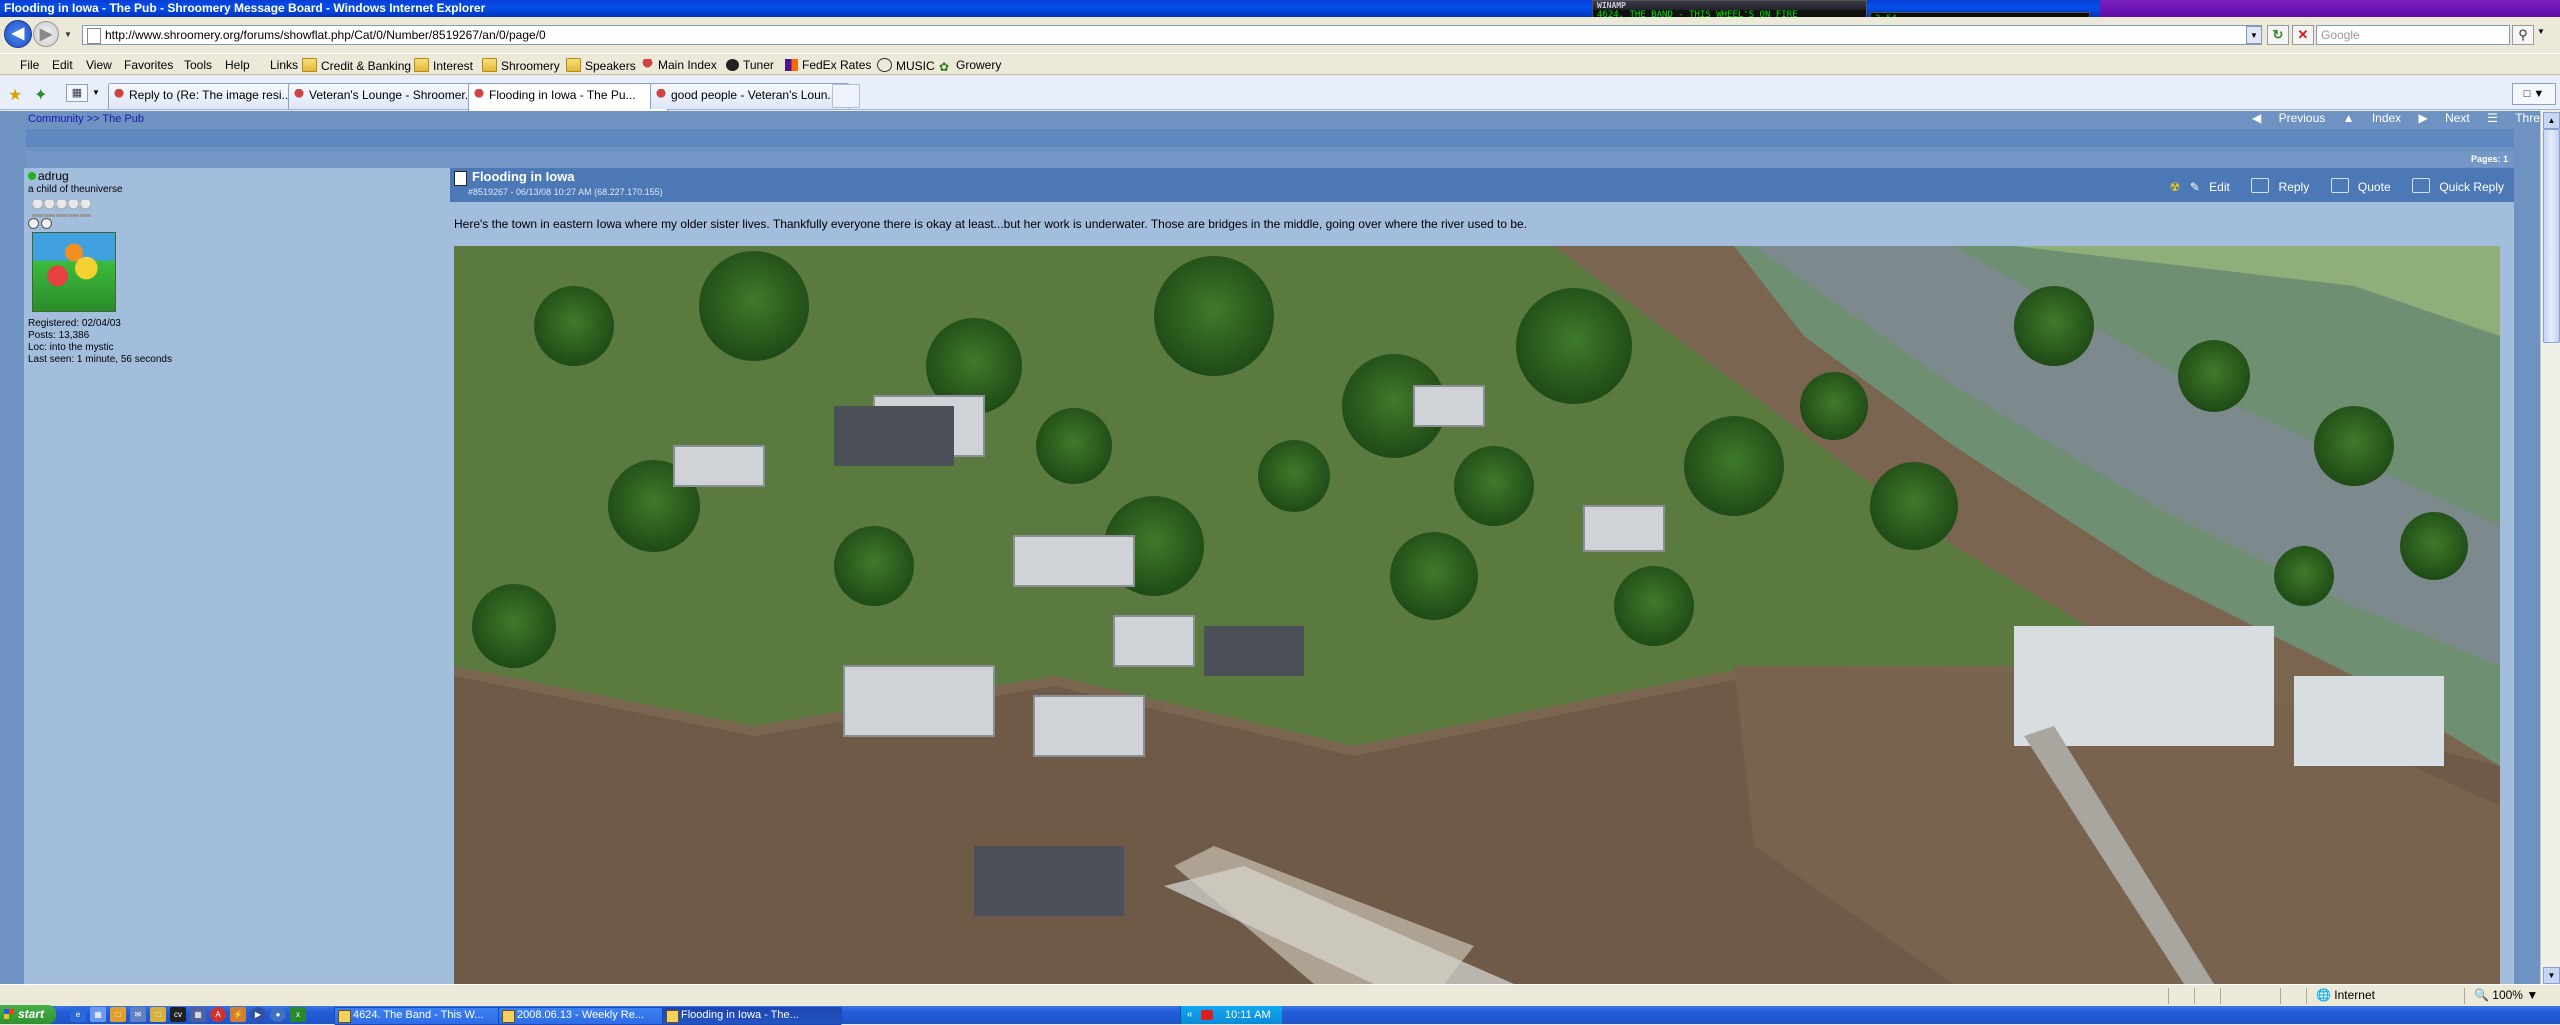  I want to click on reply-button: Reply, so click(2294, 187).